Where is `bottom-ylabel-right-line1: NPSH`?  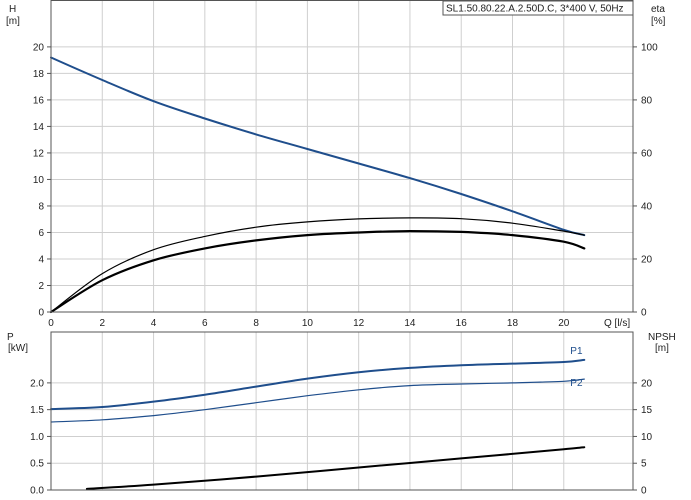
bottom-ylabel-right-line1: NPSH is located at coordinates (662, 337).